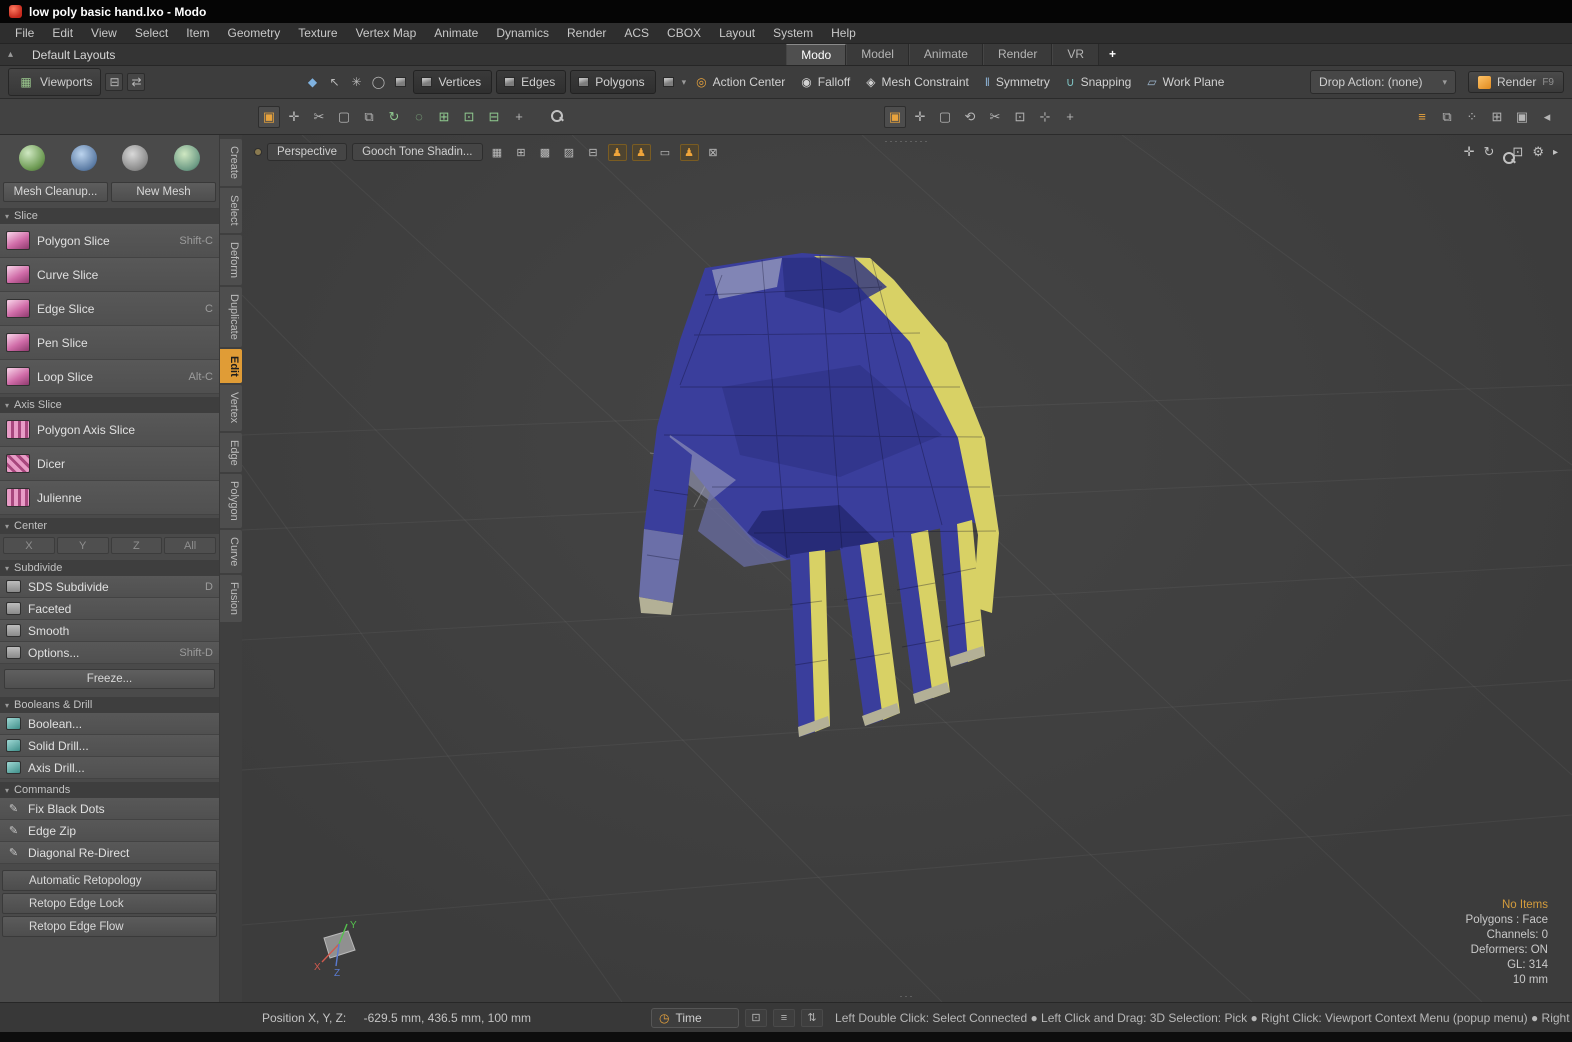 The height and width of the screenshot is (1042, 1572). What do you see at coordinates (269, 116) in the screenshot?
I see `ghost-mode-icon: ▣` at bounding box center [269, 116].